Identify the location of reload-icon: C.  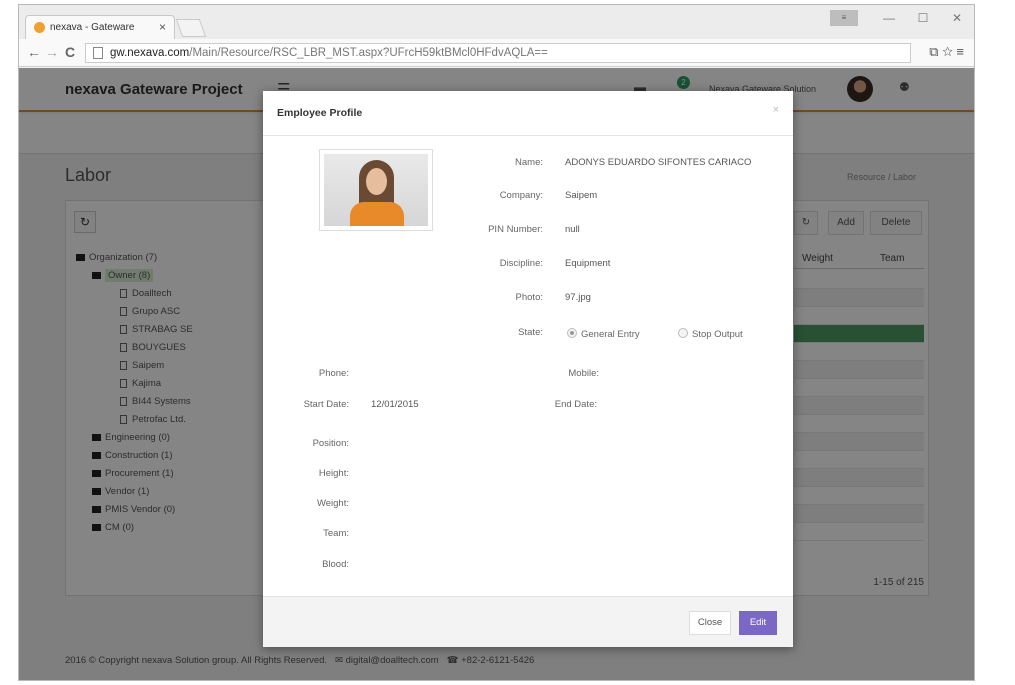
(70, 52).